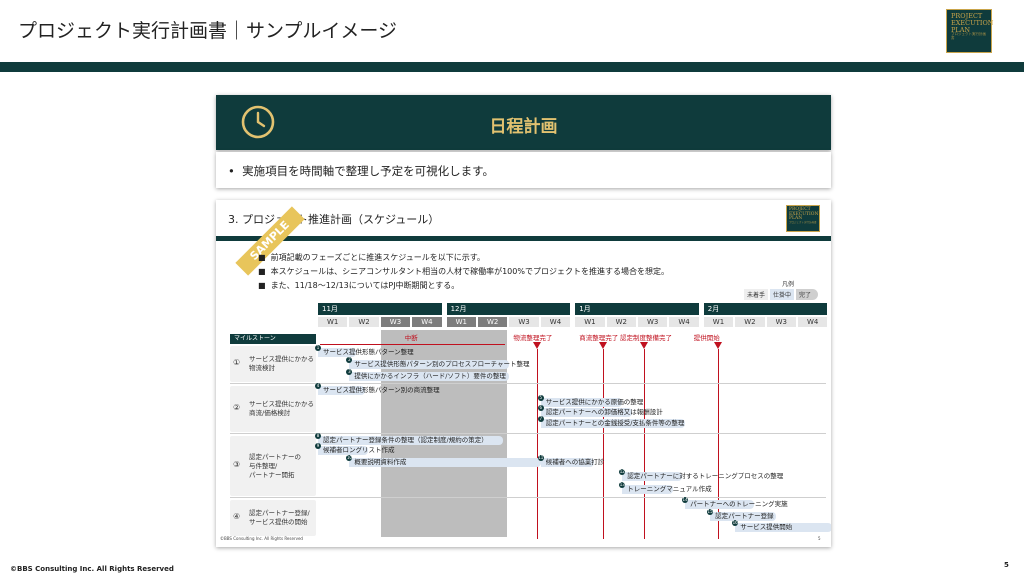  Describe the element at coordinates (359, 450) in the screenshot. I see `task-label: 候補者ロングリスト作成` at that location.